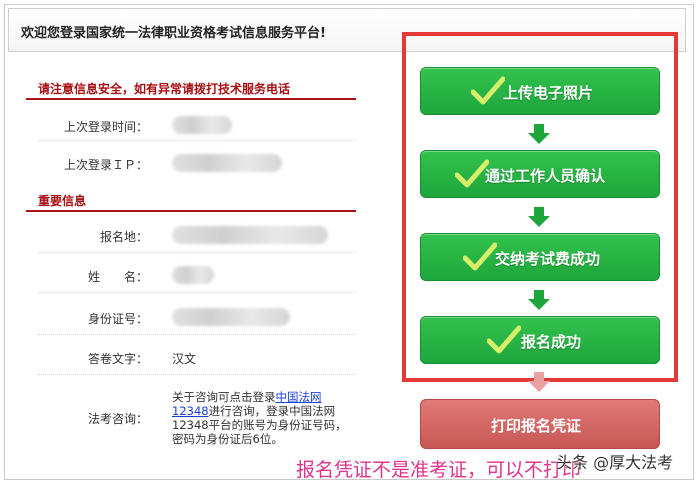  Describe the element at coordinates (545, 176) in the screenshot. I see `step-staff-confirm-label: 通过工作人员确认` at that location.